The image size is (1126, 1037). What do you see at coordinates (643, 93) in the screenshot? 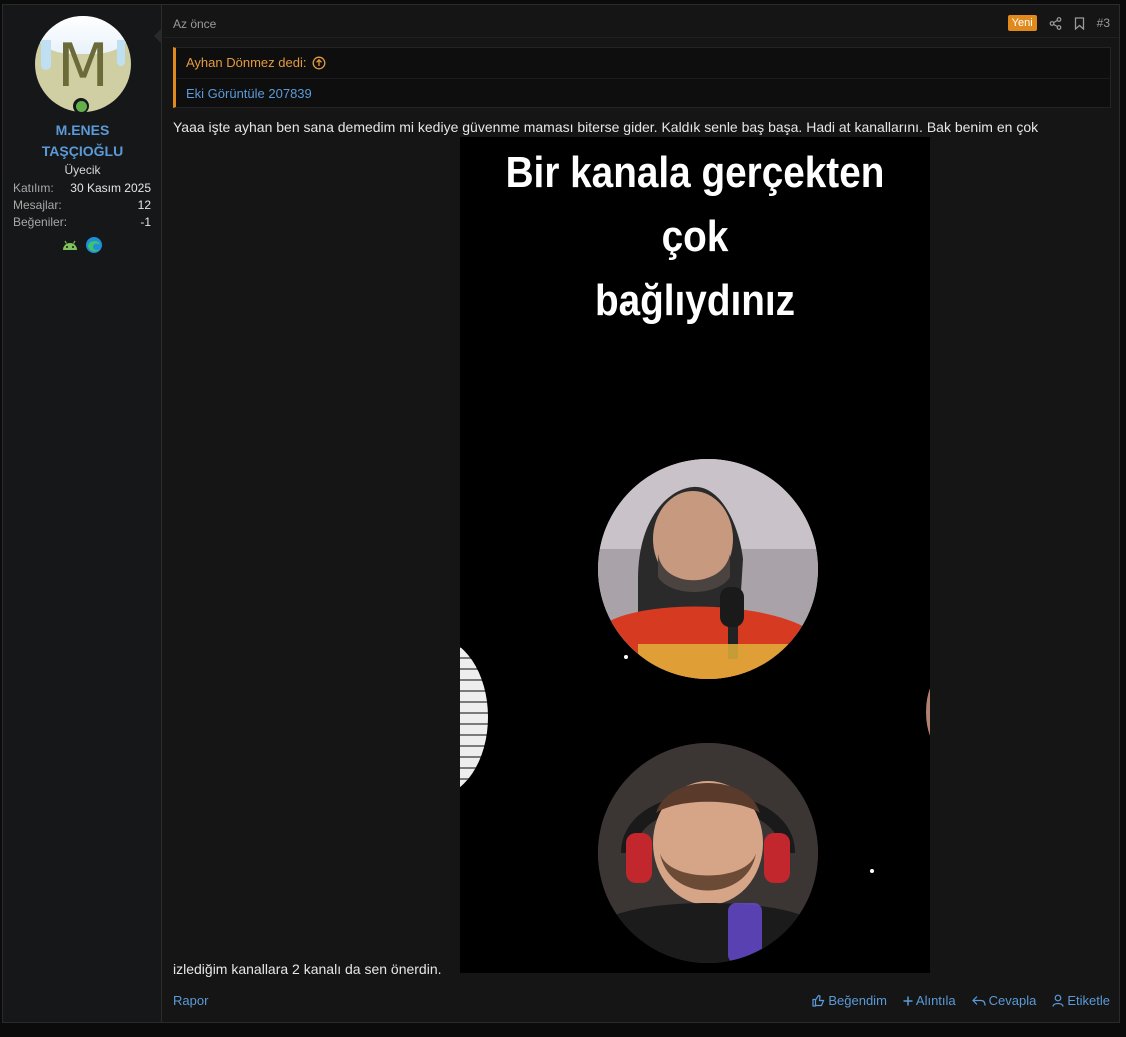
I see `attachment-link: Eki Görüntüle 207839` at bounding box center [643, 93].